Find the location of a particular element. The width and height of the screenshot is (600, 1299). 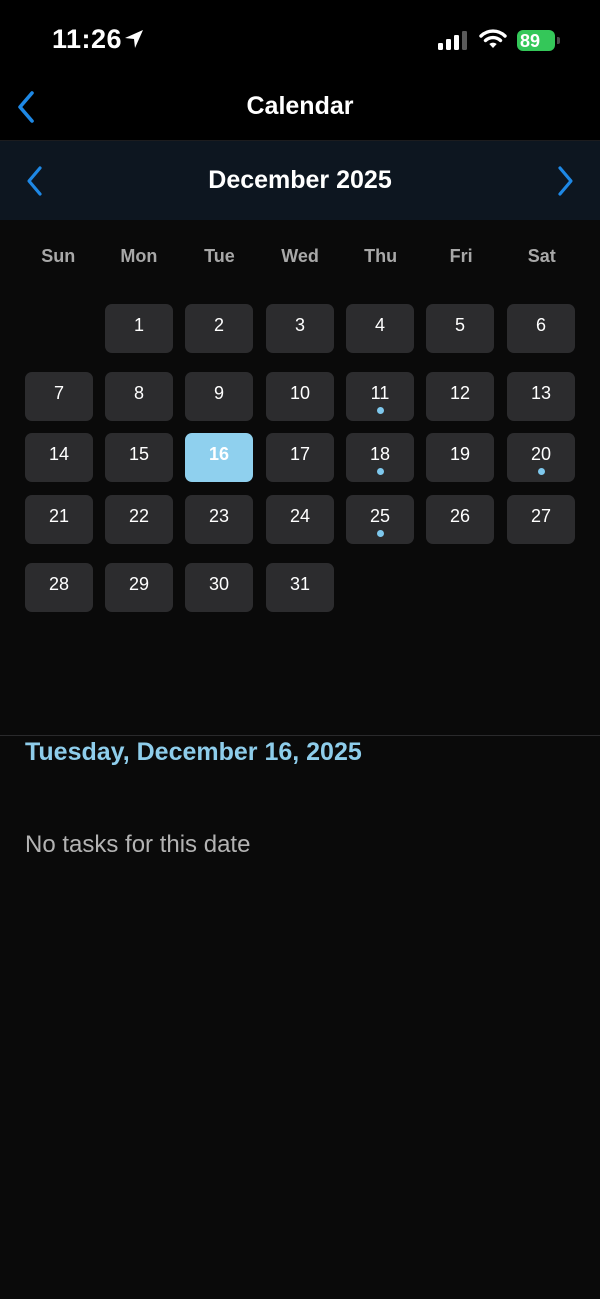

calendar-day: 12 is located at coordinates (460, 396).